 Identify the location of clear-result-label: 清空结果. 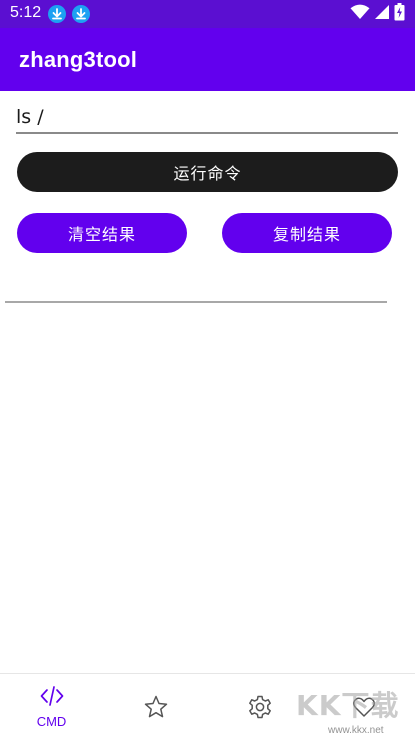
(101, 234).